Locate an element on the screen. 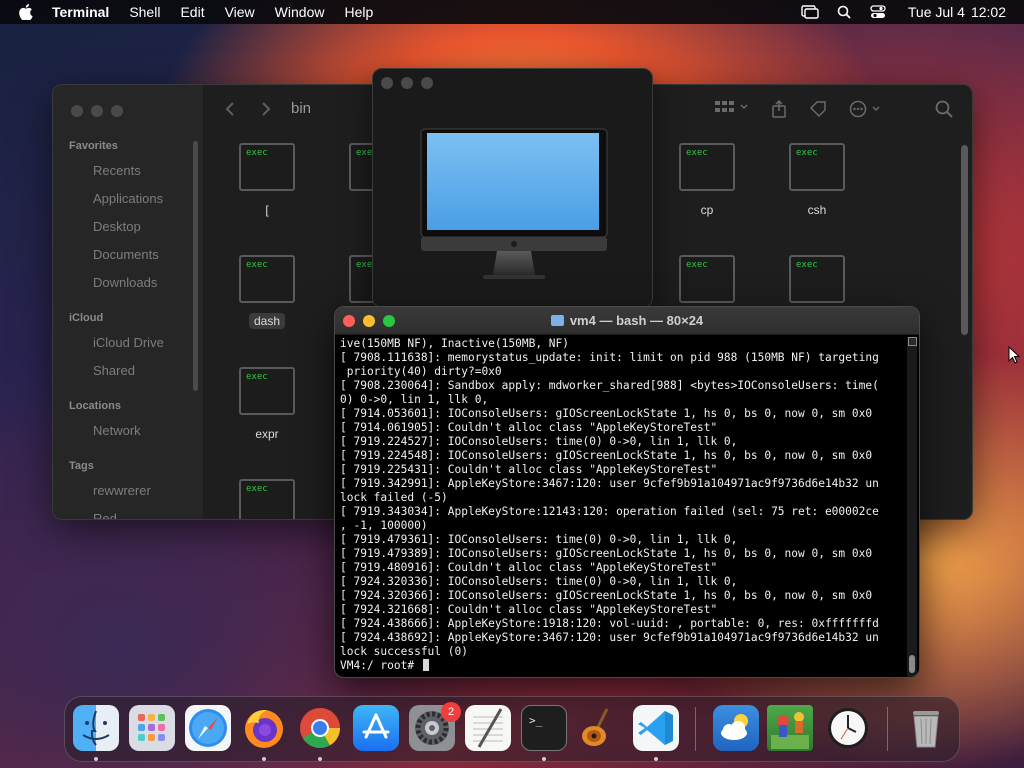 This screenshot has width=1024, height=768. clock-time: 12:02 is located at coordinates (988, 12).